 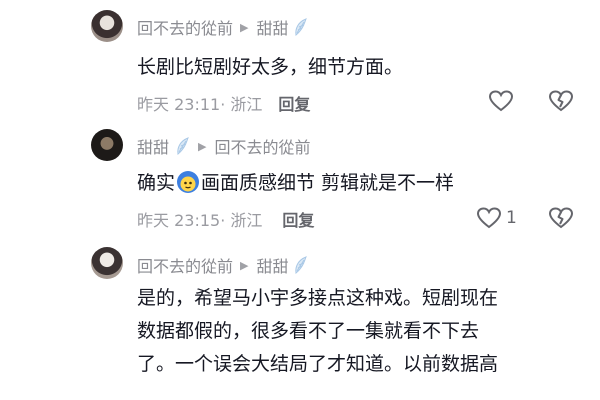 I want to click on comment-text-part: 确实, so click(x=156, y=183).